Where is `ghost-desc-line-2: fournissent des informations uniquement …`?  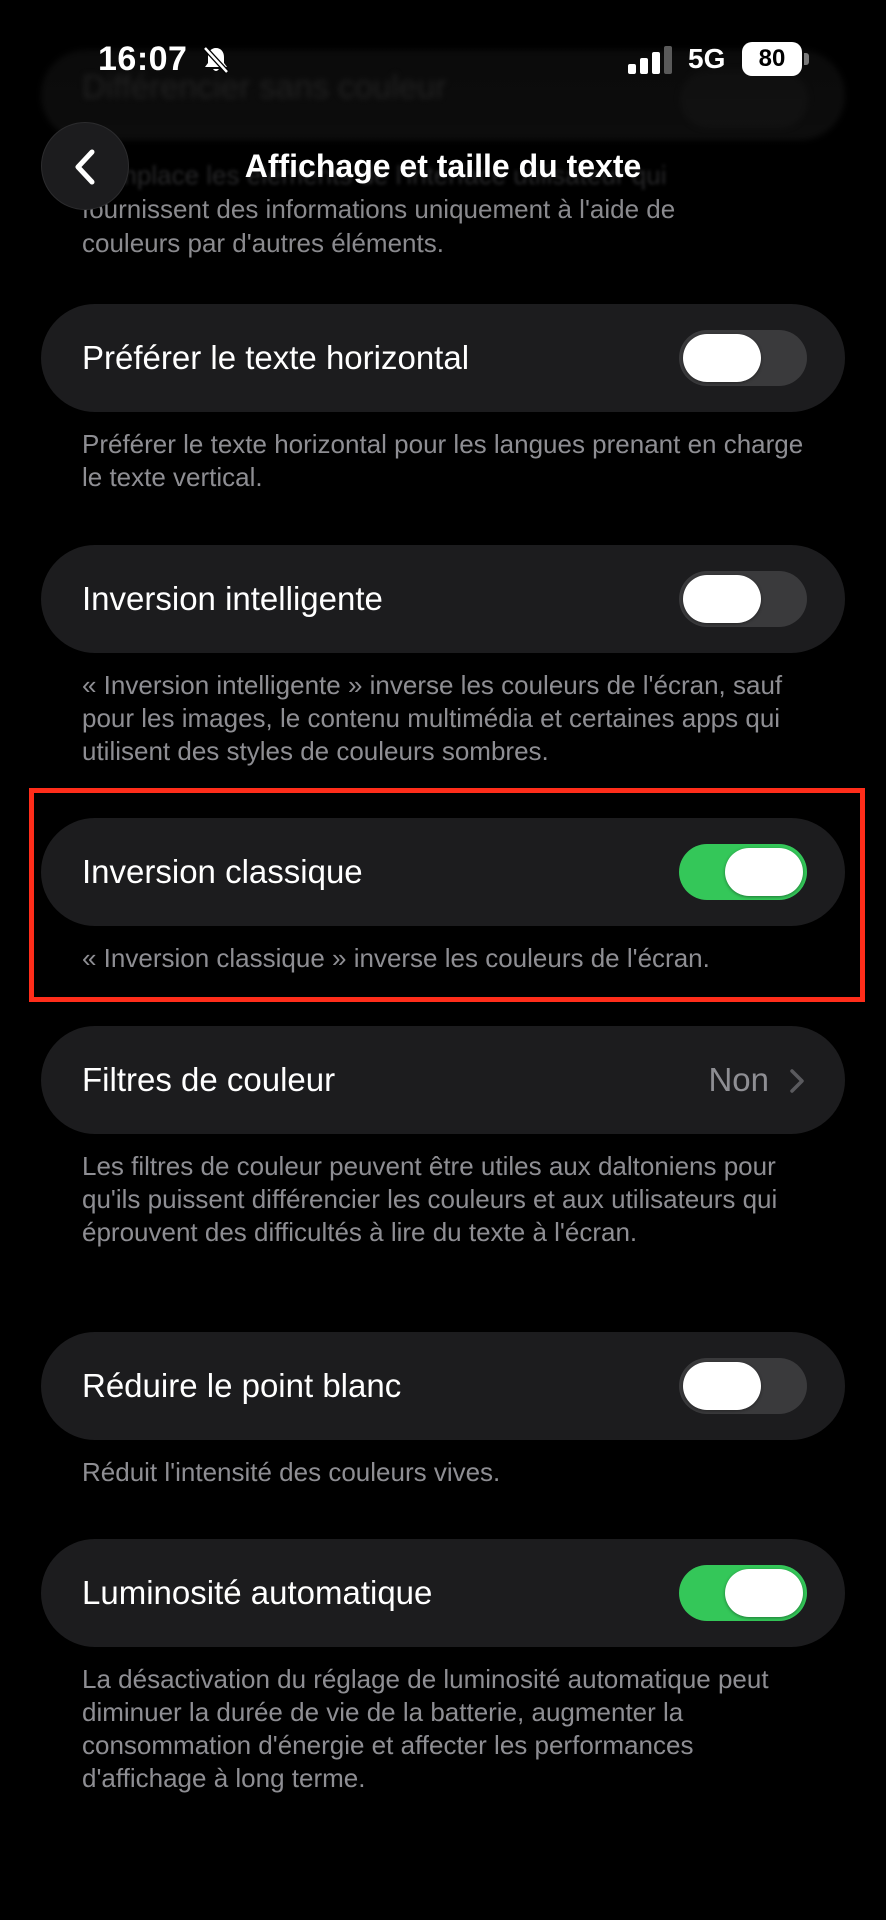
ghost-desc-line-2: fournissent des informations uniquement … is located at coordinates (379, 209).